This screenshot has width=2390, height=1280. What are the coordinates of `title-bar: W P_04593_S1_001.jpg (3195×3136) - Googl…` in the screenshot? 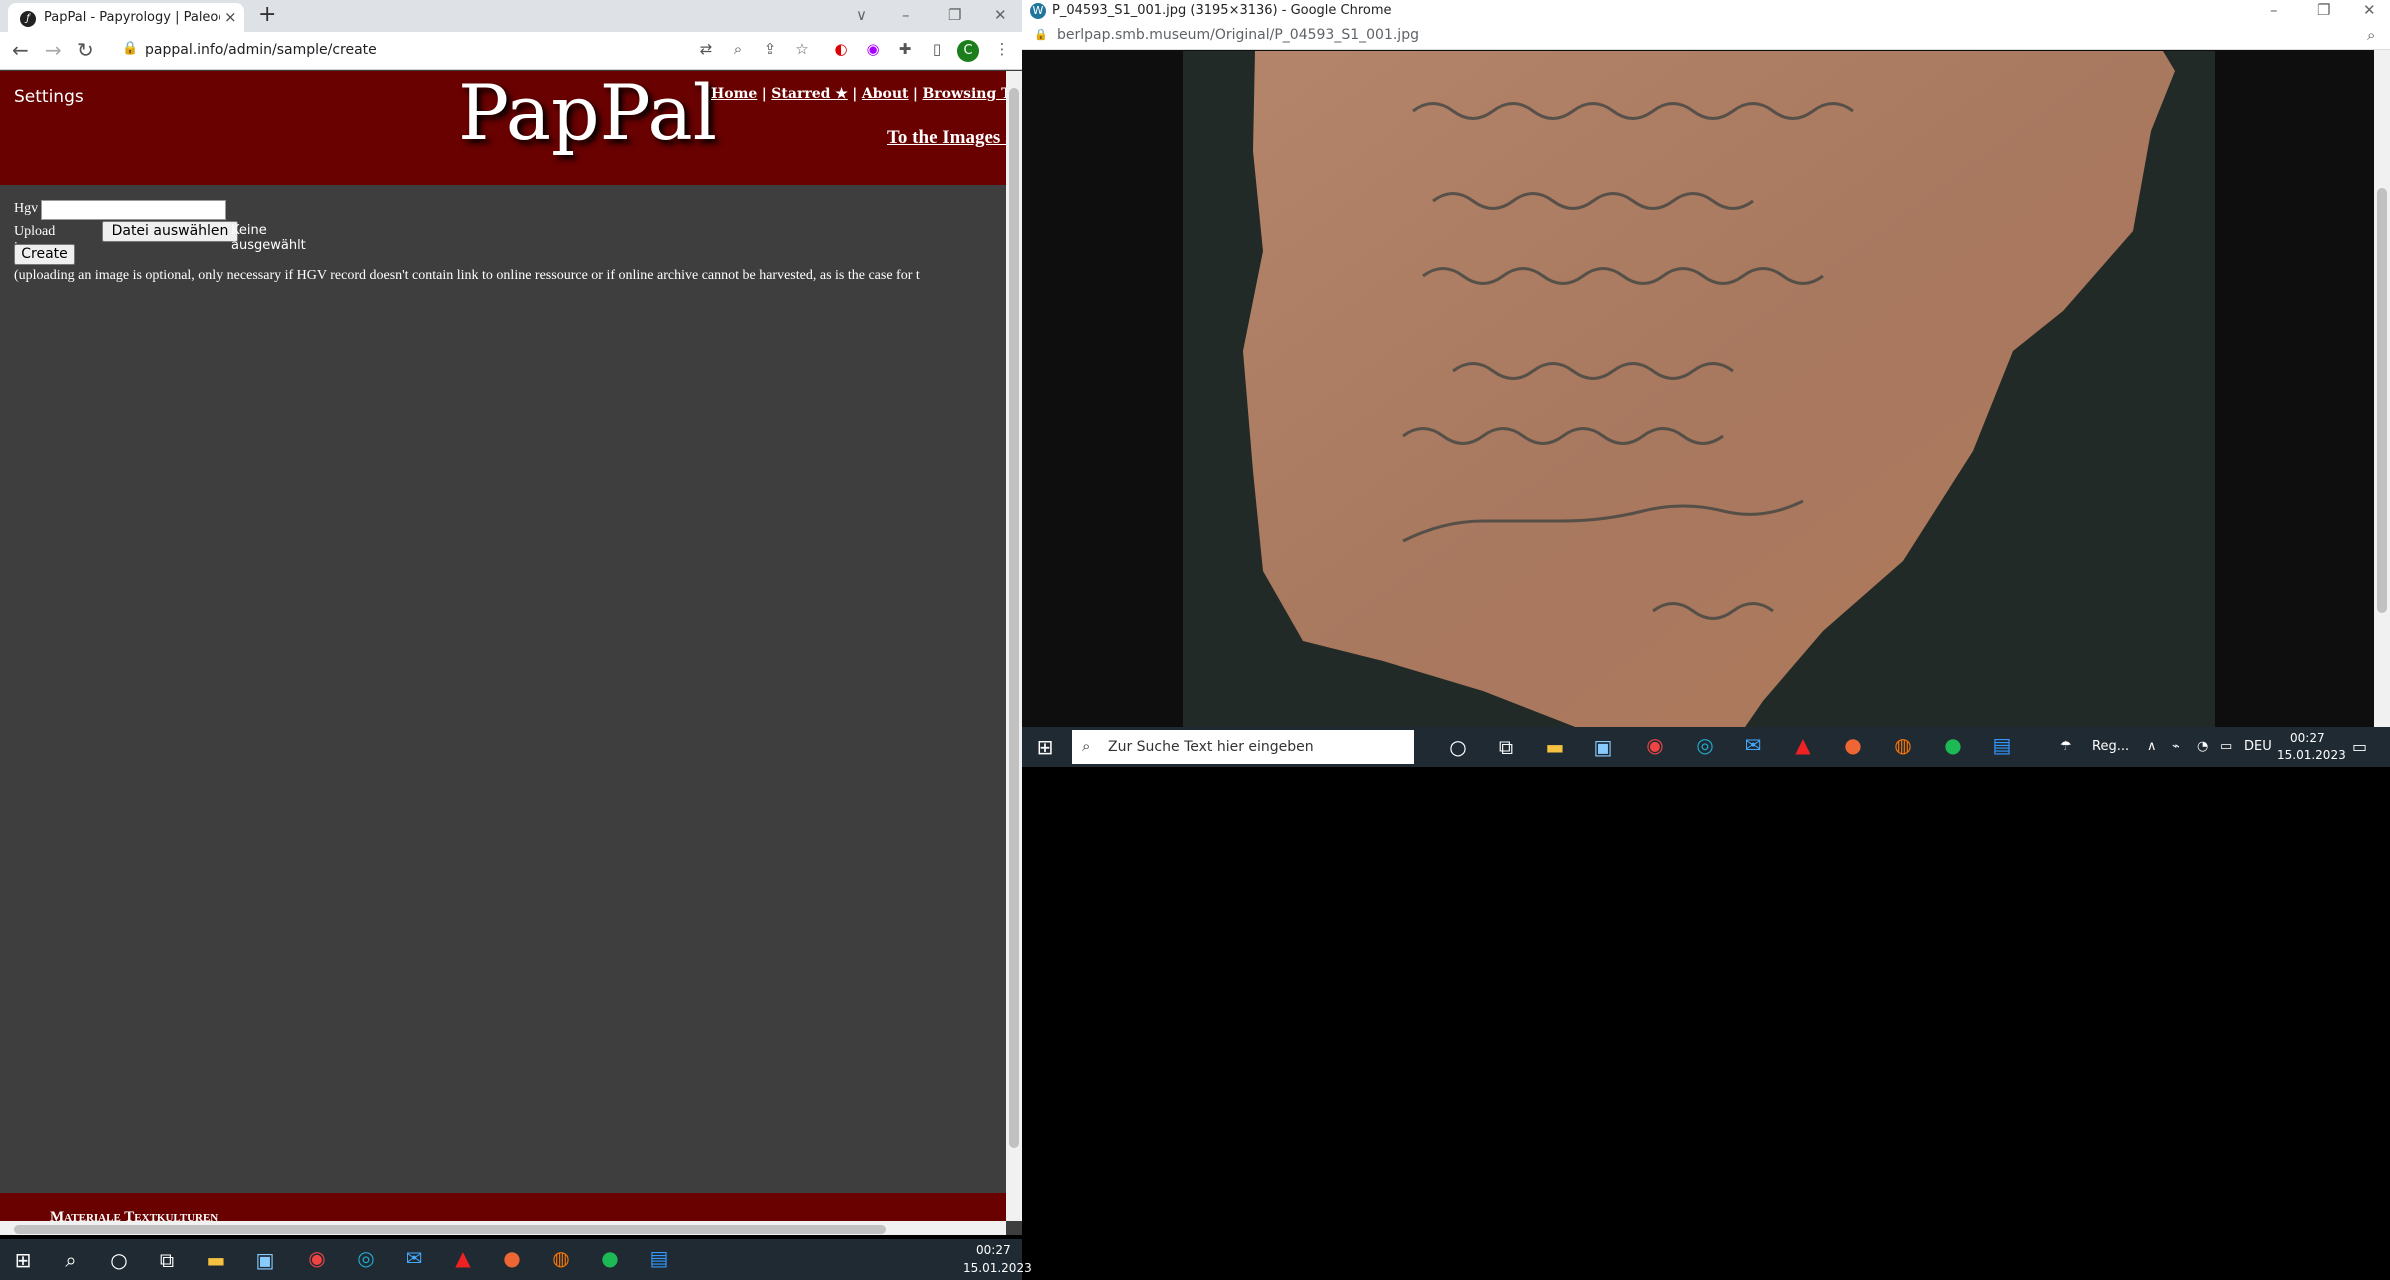 It's located at (1706, 11).